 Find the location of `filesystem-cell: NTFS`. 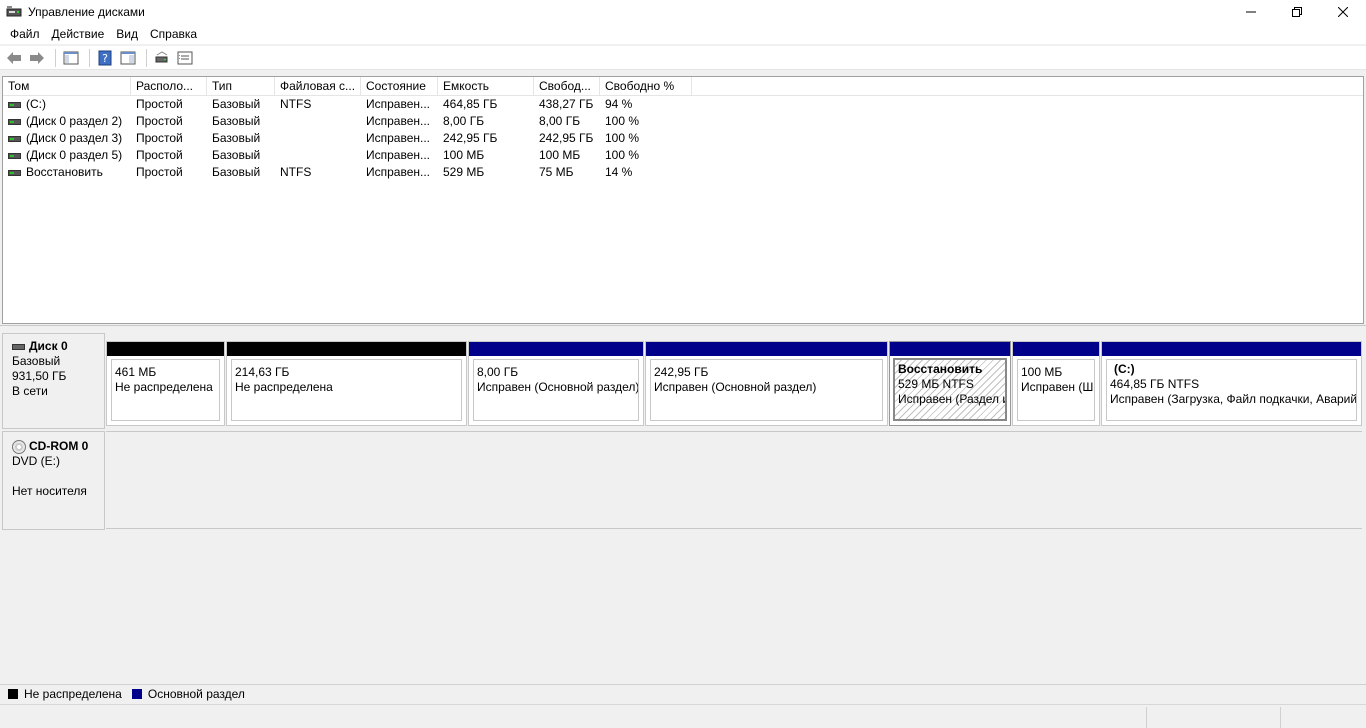

filesystem-cell: NTFS is located at coordinates (296, 104).